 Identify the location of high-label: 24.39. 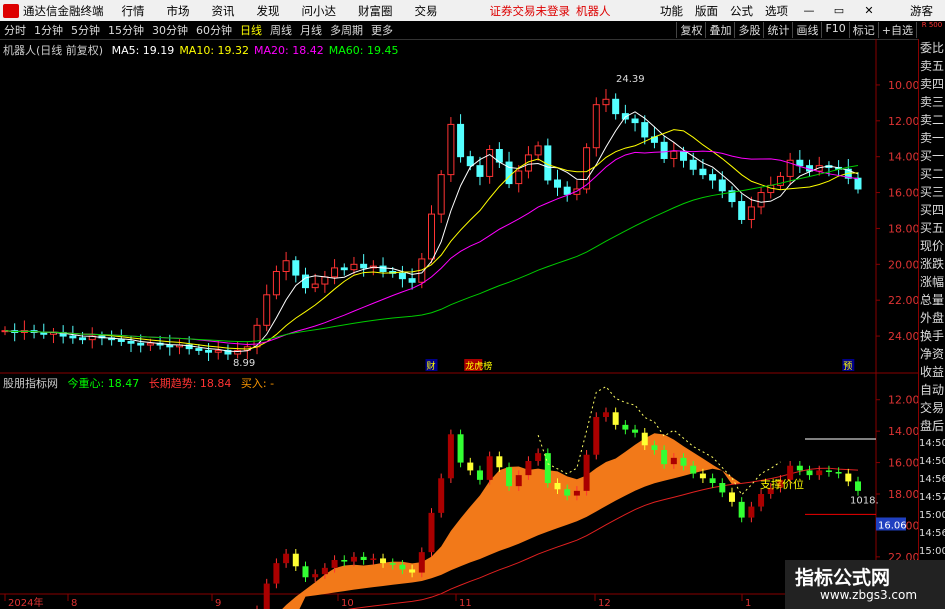
(630, 79).